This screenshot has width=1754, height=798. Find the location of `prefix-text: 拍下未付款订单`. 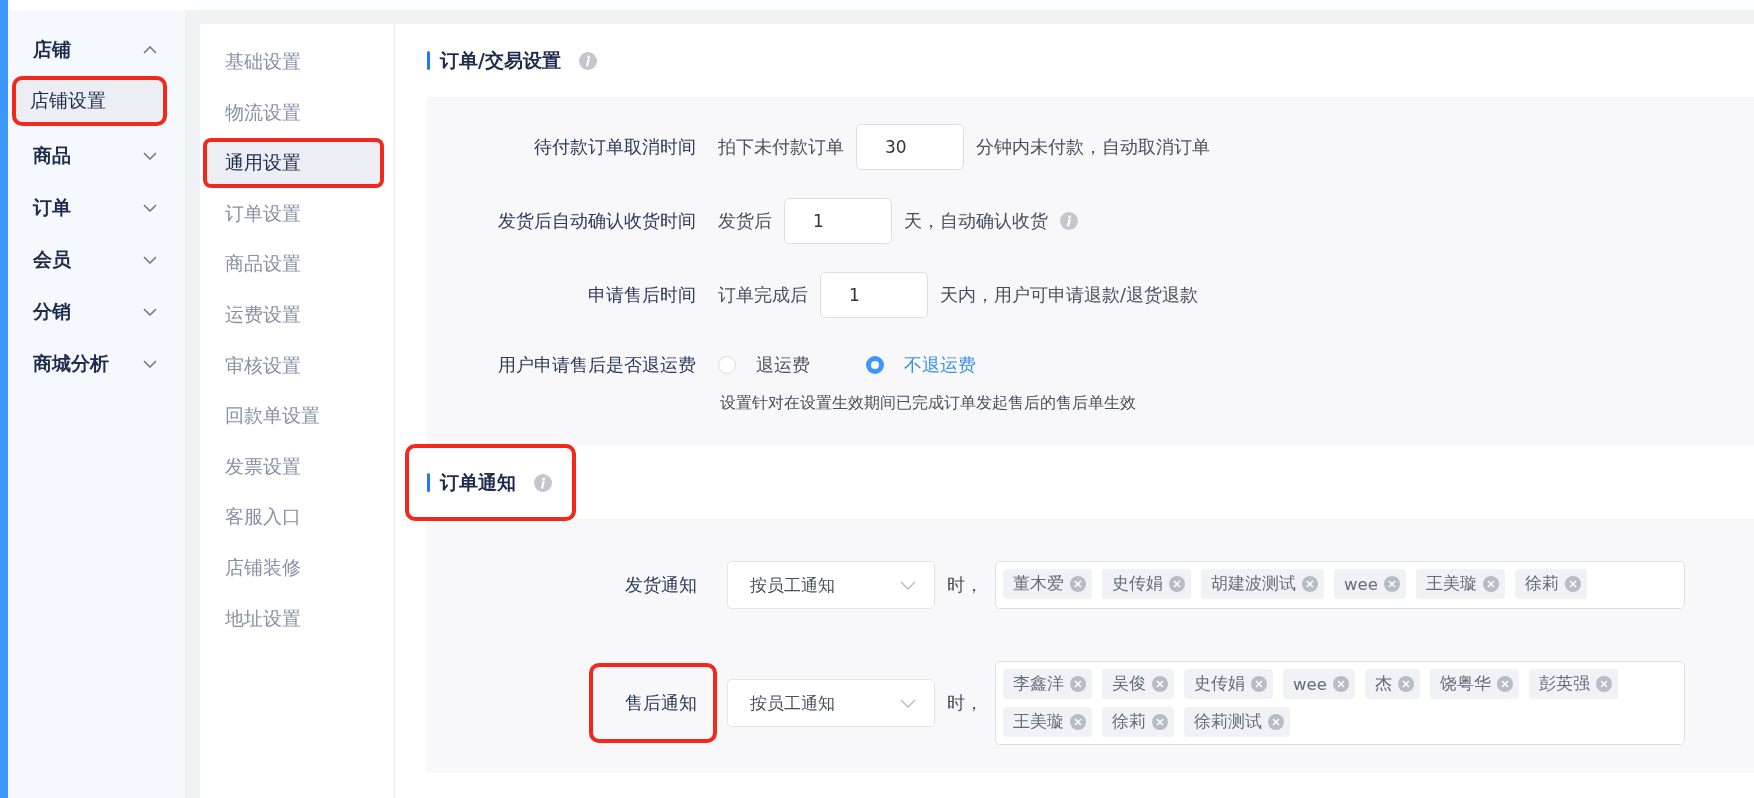

prefix-text: 拍下未付款订单 is located at coordinates (781, 147).